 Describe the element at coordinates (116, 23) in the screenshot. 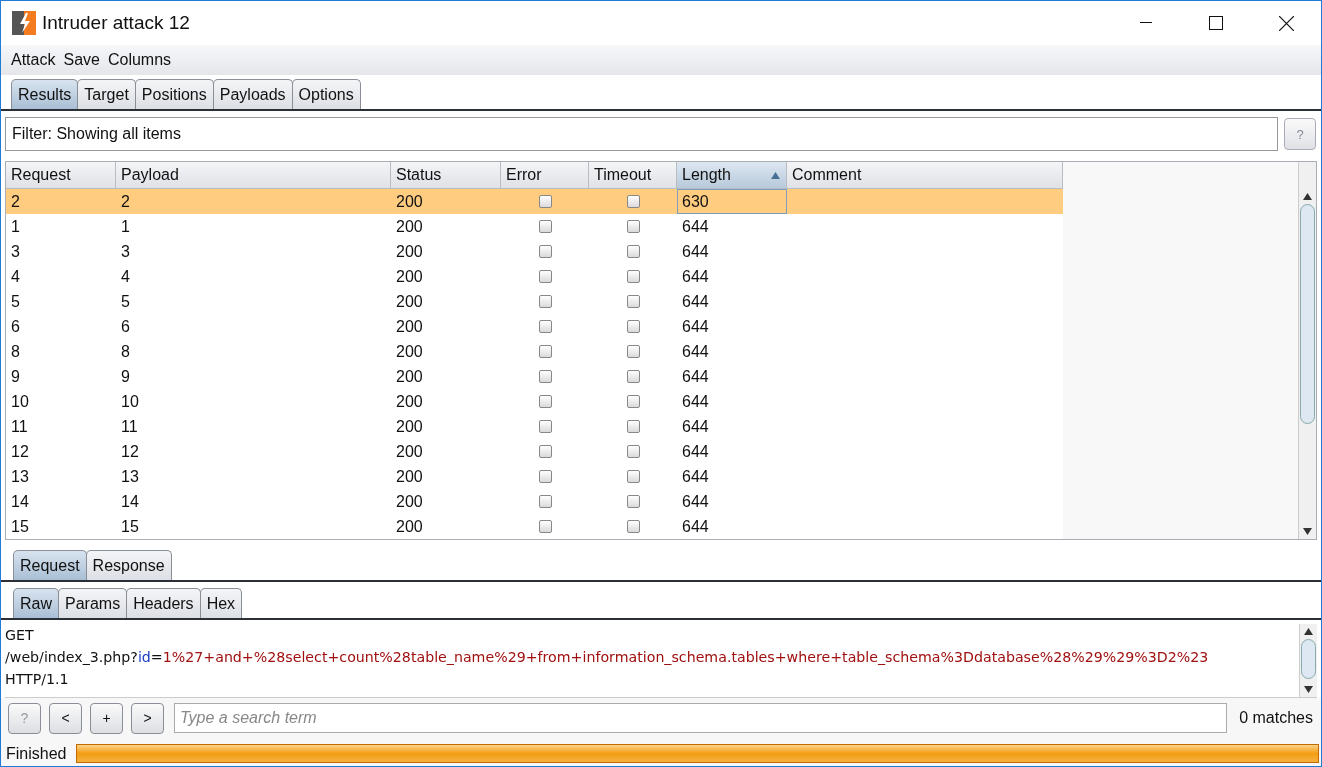

I see `window-title: Intruder attack 12` at that location.